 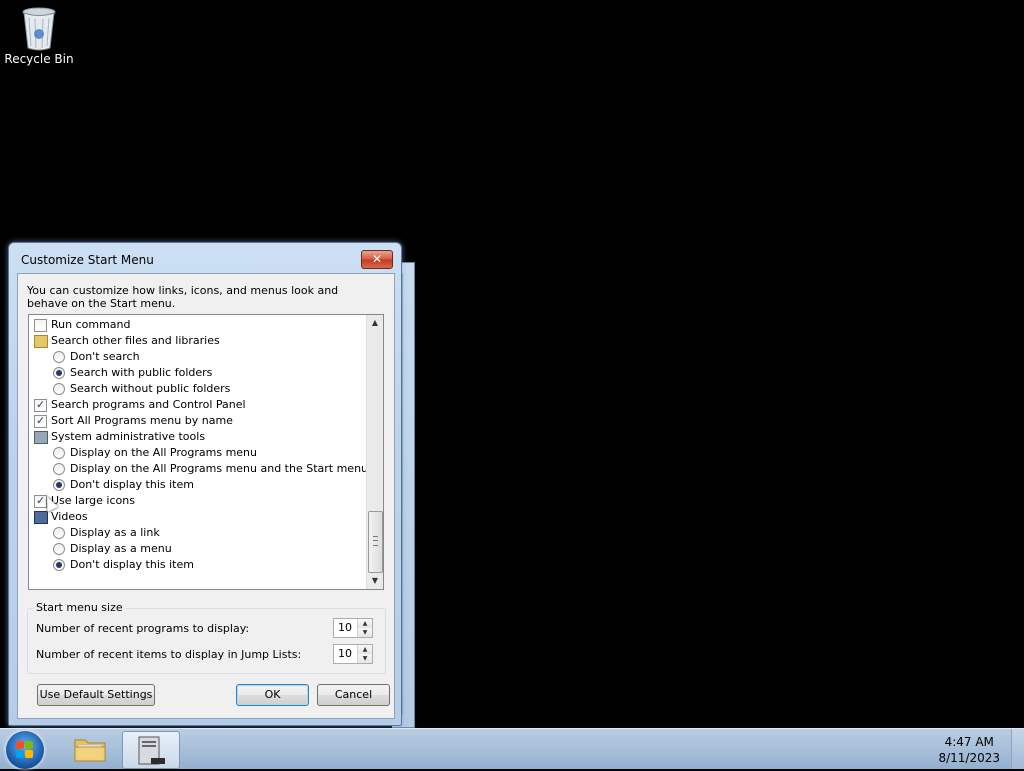 I want to click on option-label: Search with public folders, so click(x=141, y=372).